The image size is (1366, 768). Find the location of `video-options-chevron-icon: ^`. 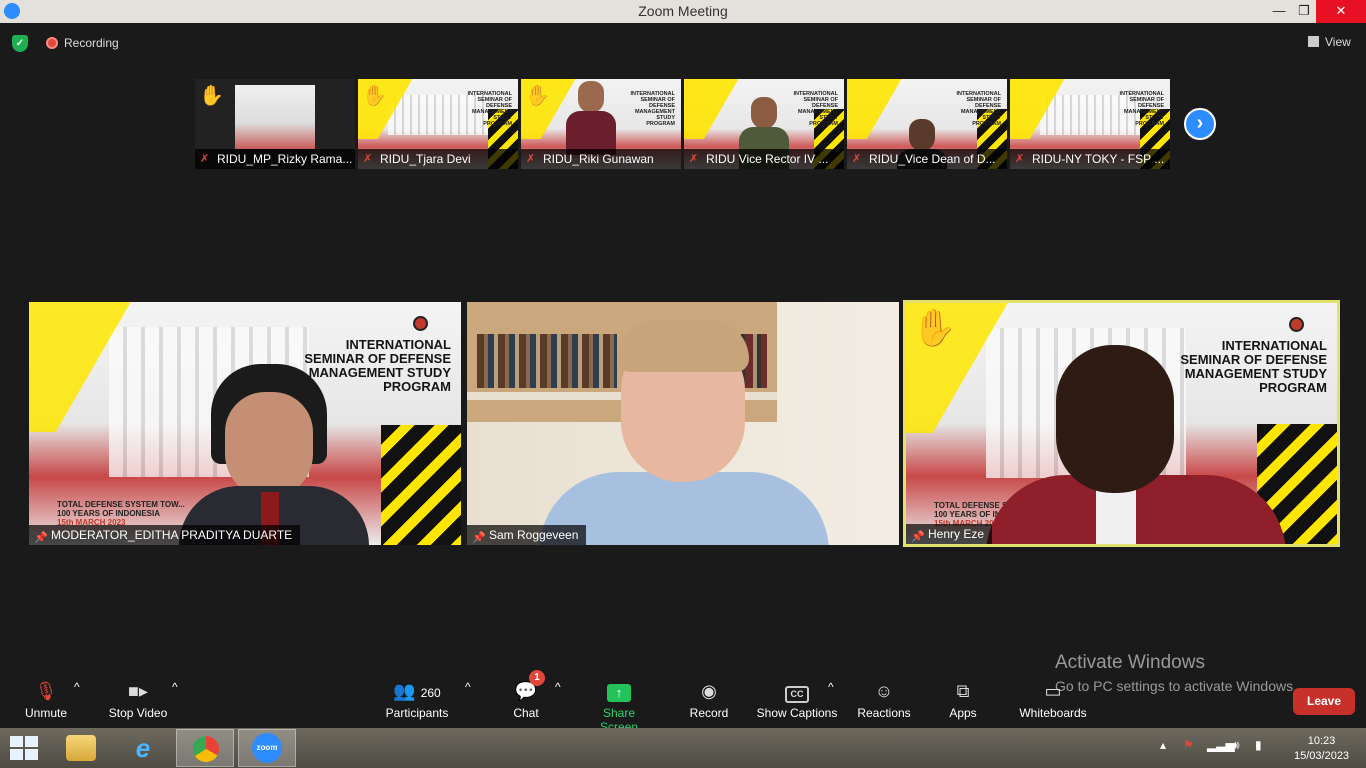

video-options-chevron-icon: ^ is located at coordinates (175, 687).